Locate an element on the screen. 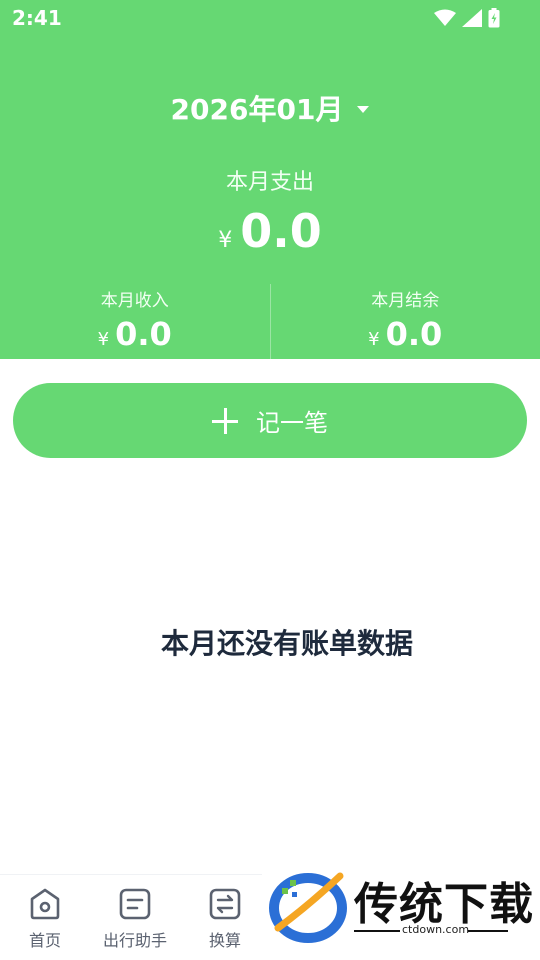  add-record-button: 记一笔 is located at coordinates (270, 420).